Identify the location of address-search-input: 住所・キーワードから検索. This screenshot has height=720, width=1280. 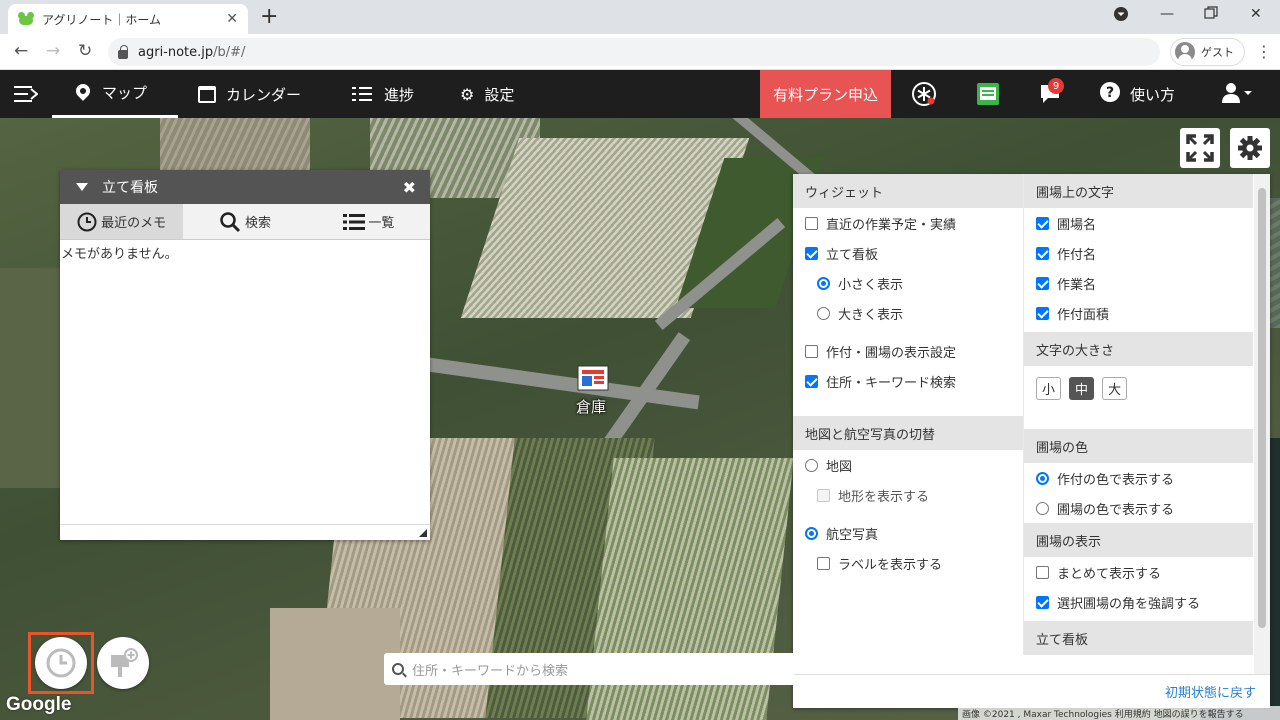
(589, 669).